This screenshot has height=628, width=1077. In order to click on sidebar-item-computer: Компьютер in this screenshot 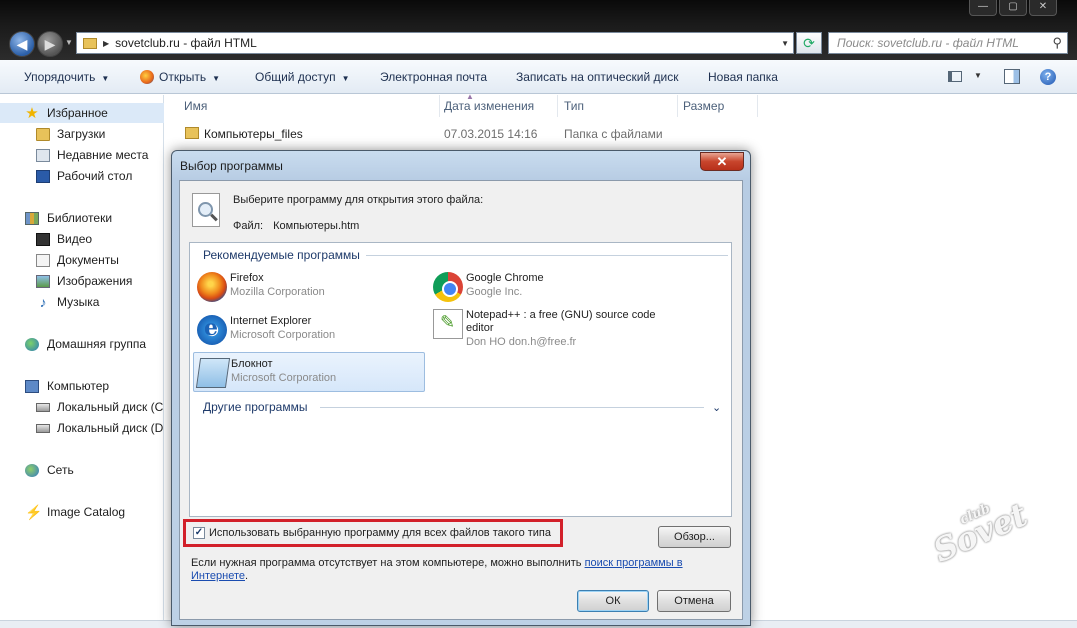, I will do `click(82, 386)`.